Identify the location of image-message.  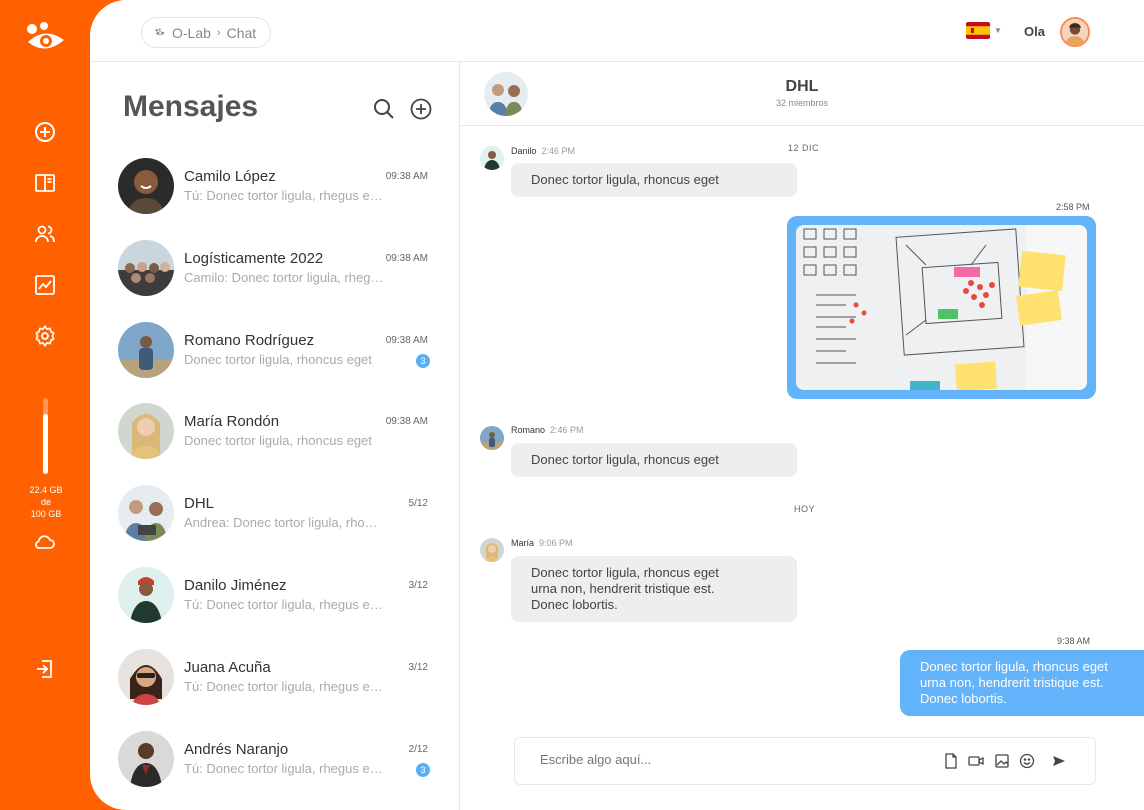
(941, 307).